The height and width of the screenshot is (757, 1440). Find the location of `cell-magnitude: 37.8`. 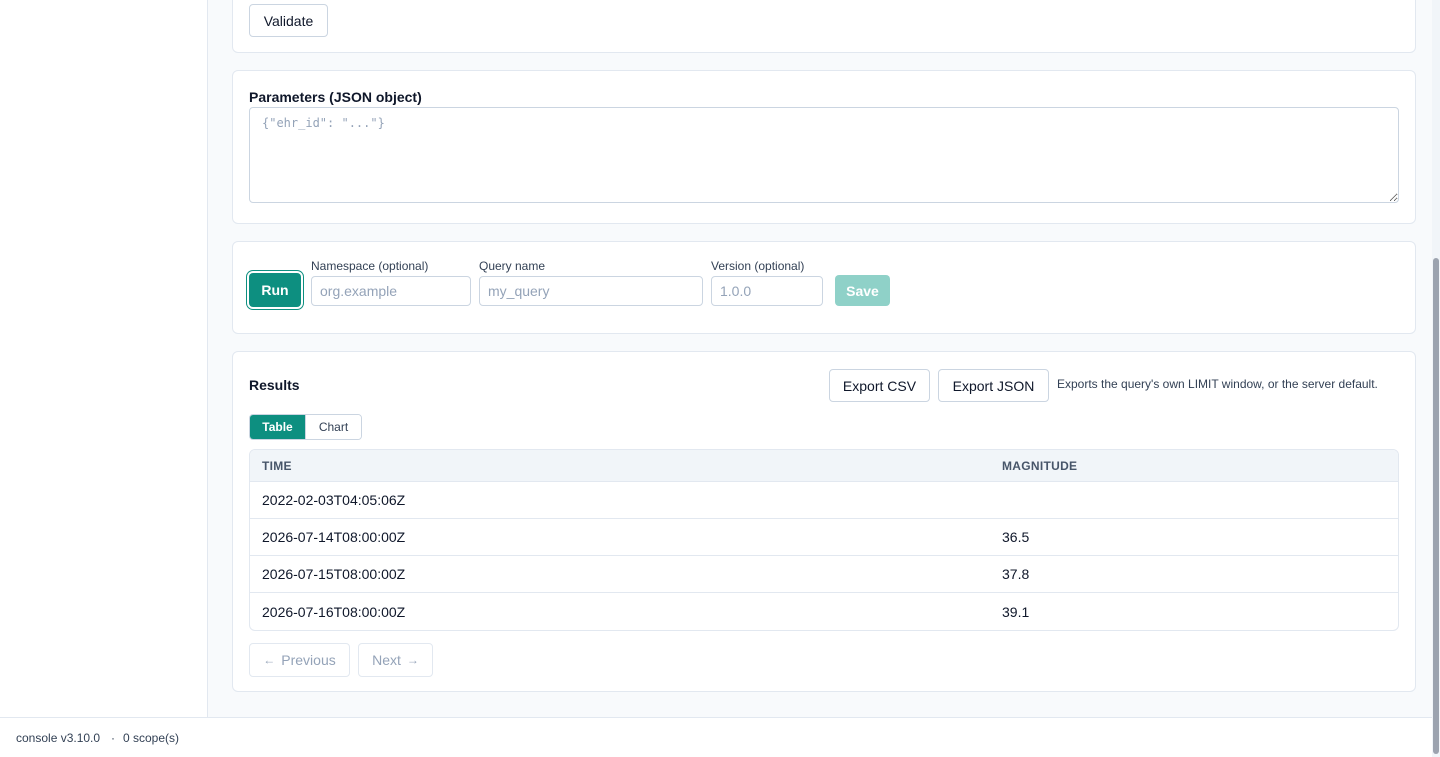

cell-magnitude: 37.8 is located at coordinates (1016, 574).